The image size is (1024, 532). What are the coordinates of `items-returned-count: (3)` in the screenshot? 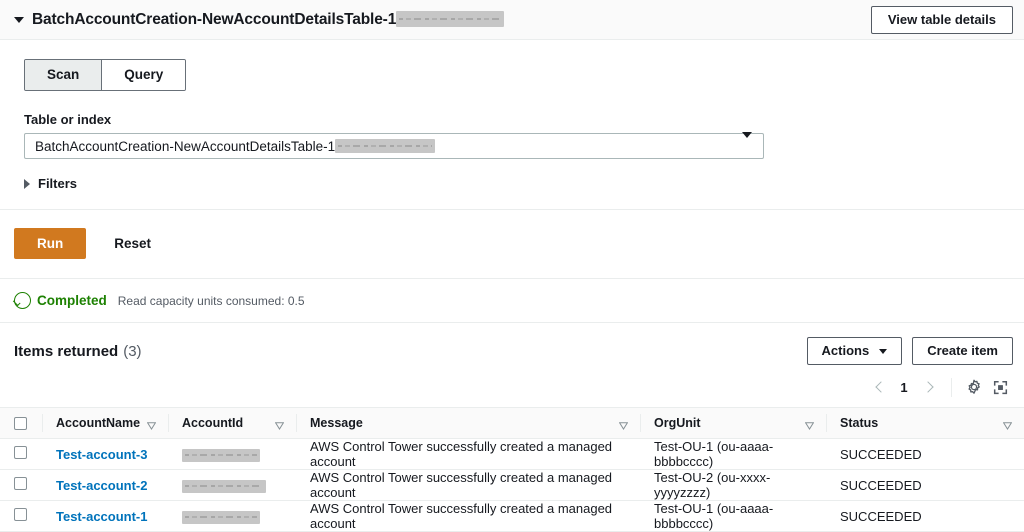 It's located at (132, 351).